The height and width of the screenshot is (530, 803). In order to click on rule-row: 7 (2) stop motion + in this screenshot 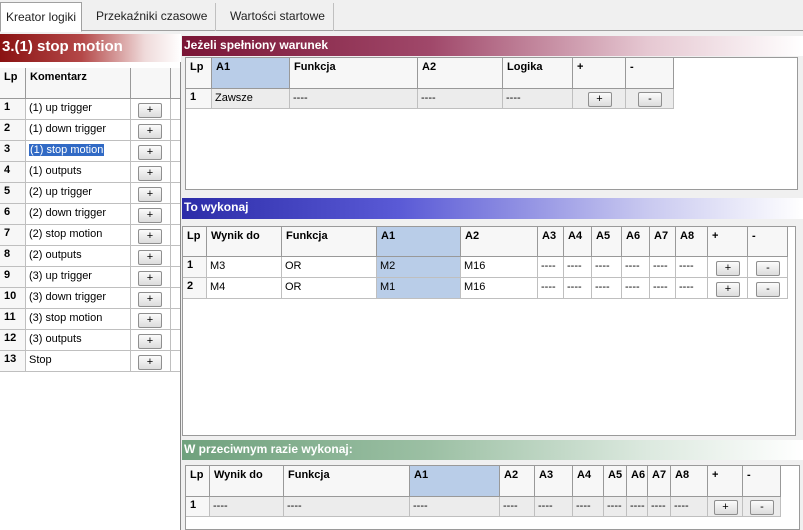, I will do `click(90, 235)`.